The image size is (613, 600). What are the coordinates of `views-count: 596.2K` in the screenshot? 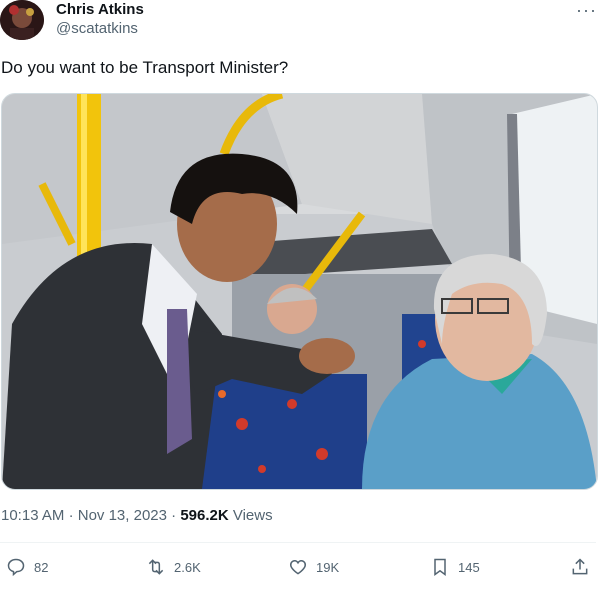 It's located at (204, 515).